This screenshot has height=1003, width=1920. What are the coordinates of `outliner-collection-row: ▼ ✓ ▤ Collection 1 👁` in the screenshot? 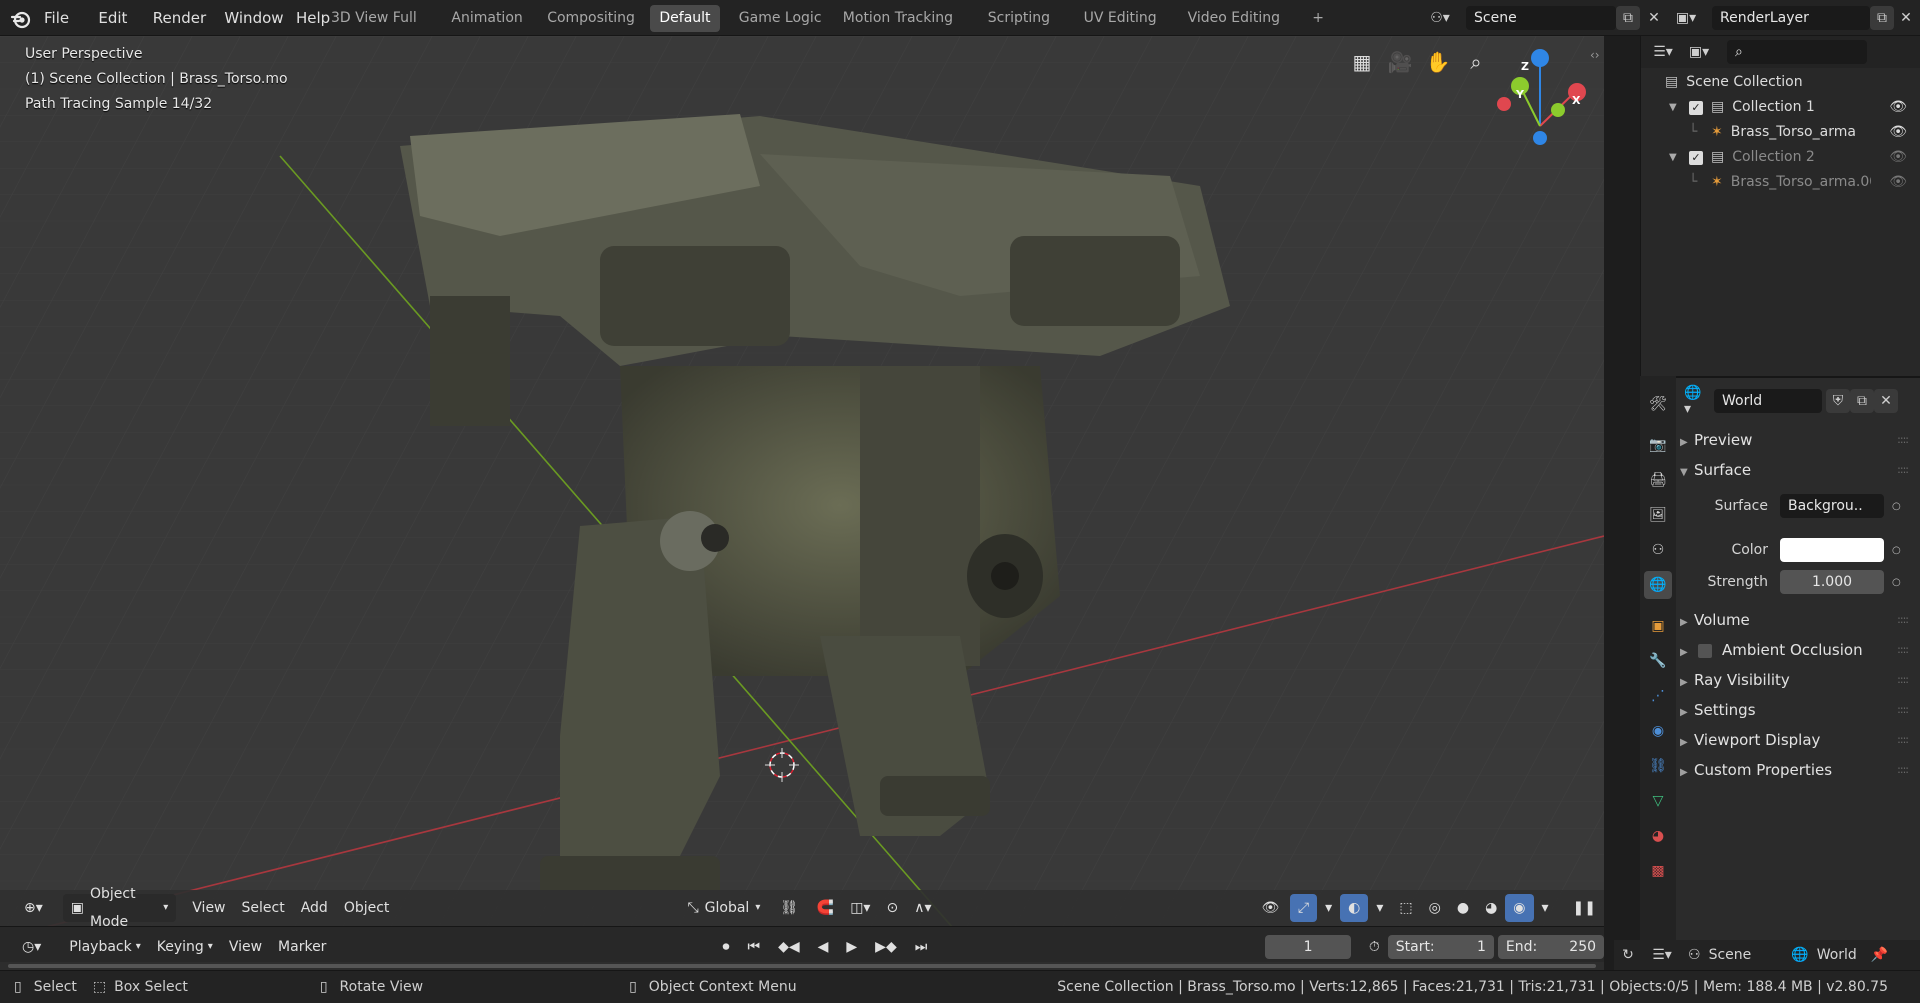 It's located at (1780, 107).